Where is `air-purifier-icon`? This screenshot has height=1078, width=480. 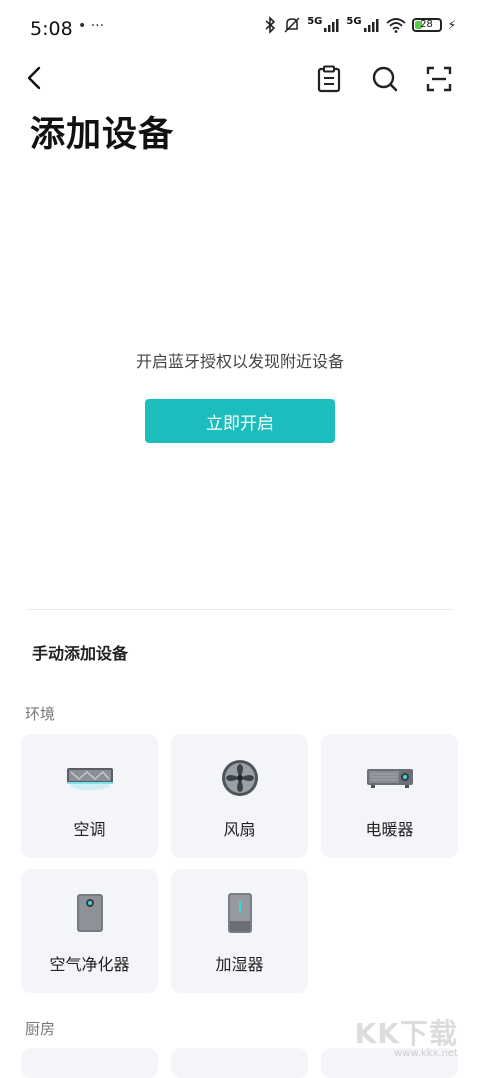
air-purifier-icon is located at coordinates (89, 913).